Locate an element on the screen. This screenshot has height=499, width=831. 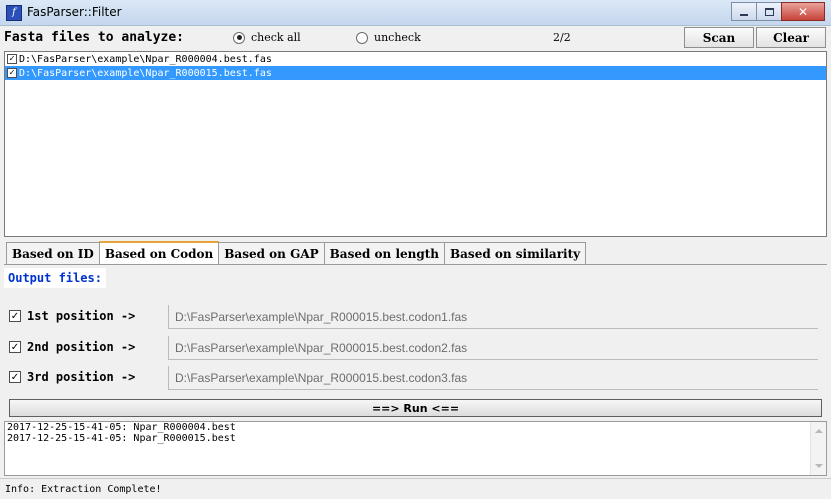
clear-button: Clear is located at coordinates (791, 37).